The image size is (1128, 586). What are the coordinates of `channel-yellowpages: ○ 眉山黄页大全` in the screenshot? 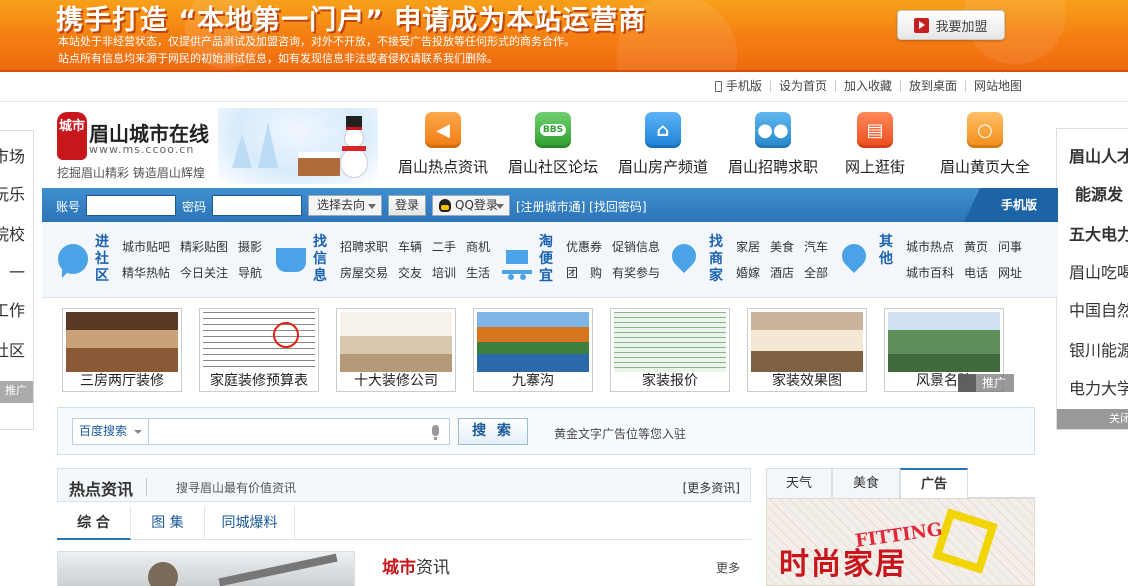 It's located at (985, 144).